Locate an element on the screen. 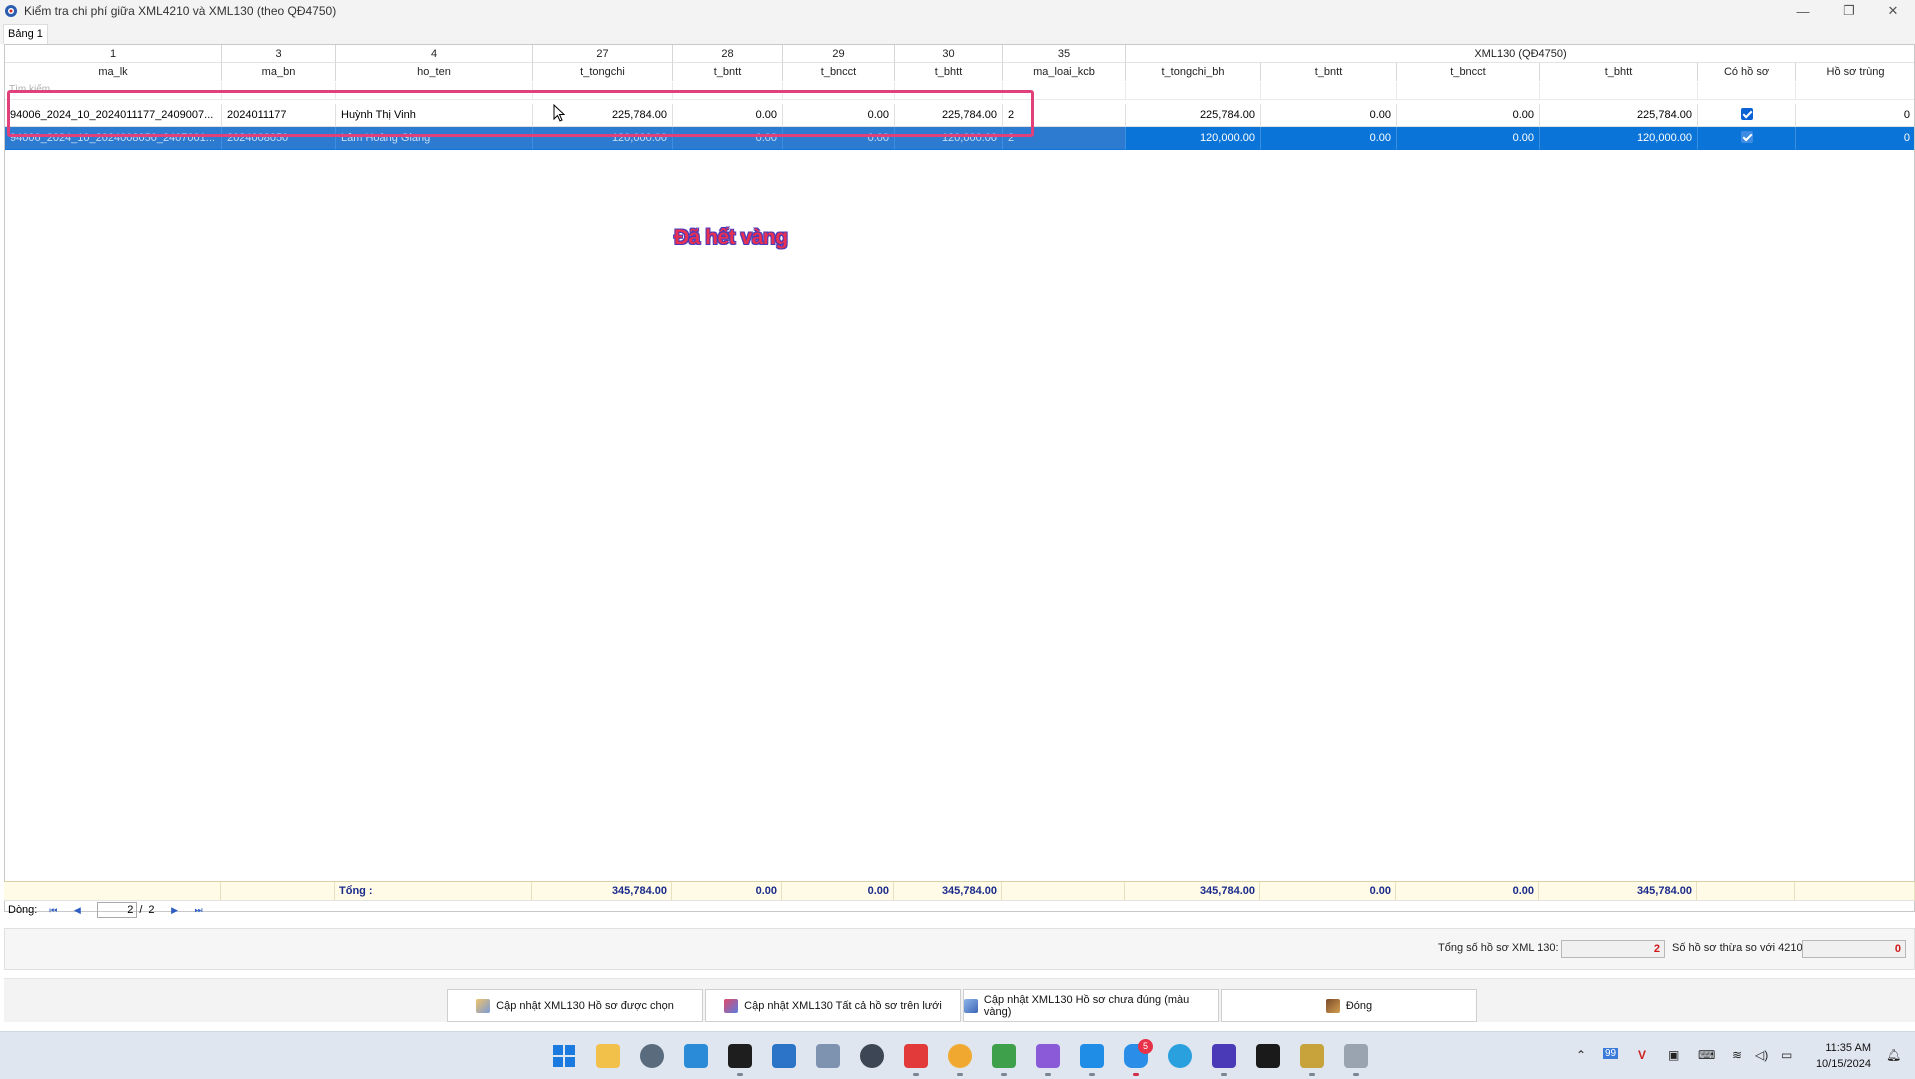  start-icon is located at coordinates (564, 1056).